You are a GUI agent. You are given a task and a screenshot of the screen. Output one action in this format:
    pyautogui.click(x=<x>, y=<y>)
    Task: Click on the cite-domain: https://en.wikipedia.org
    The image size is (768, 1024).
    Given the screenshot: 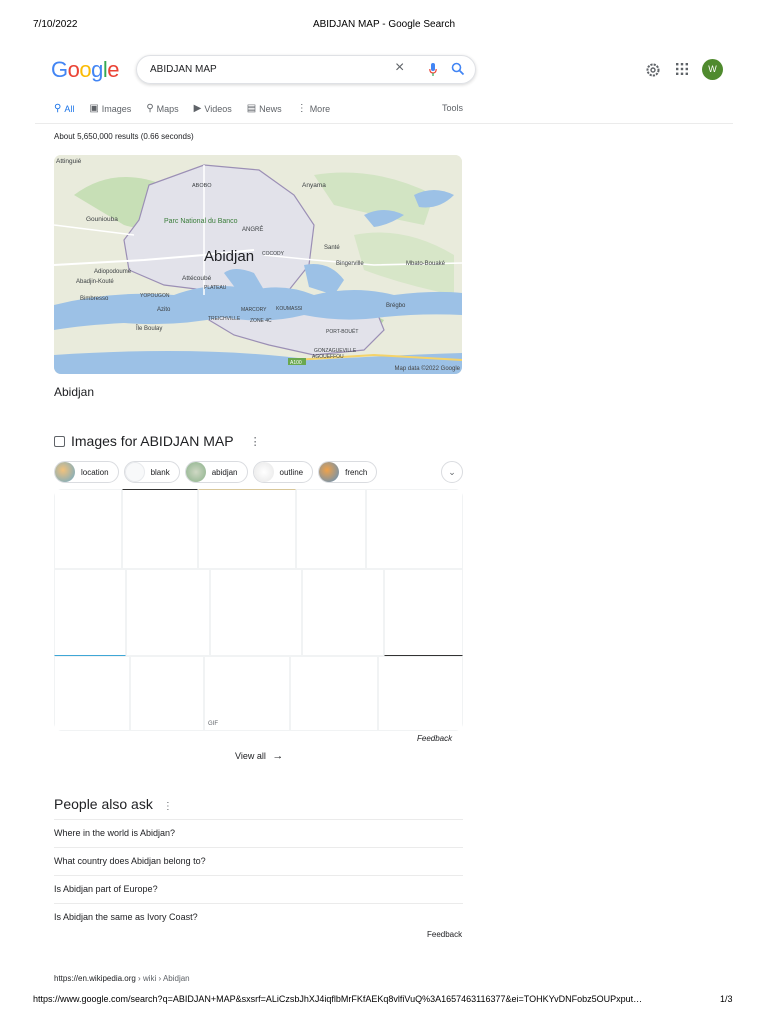 What is the action you would take?
    pyautogui.click(x=95, y=978)
    